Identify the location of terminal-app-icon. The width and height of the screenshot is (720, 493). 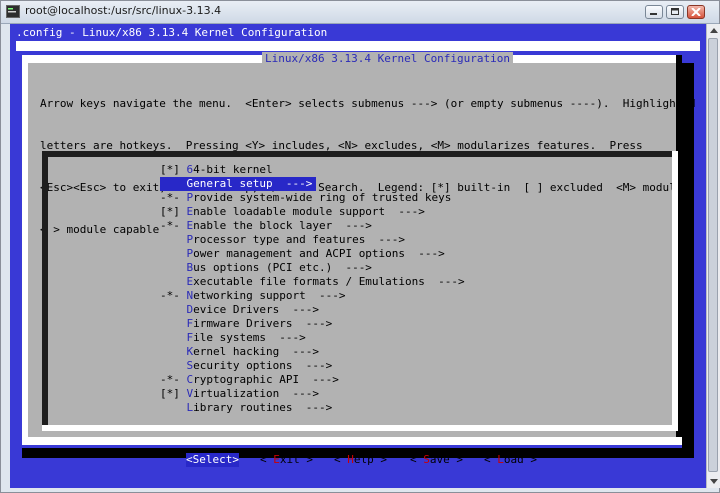
(13, 11).